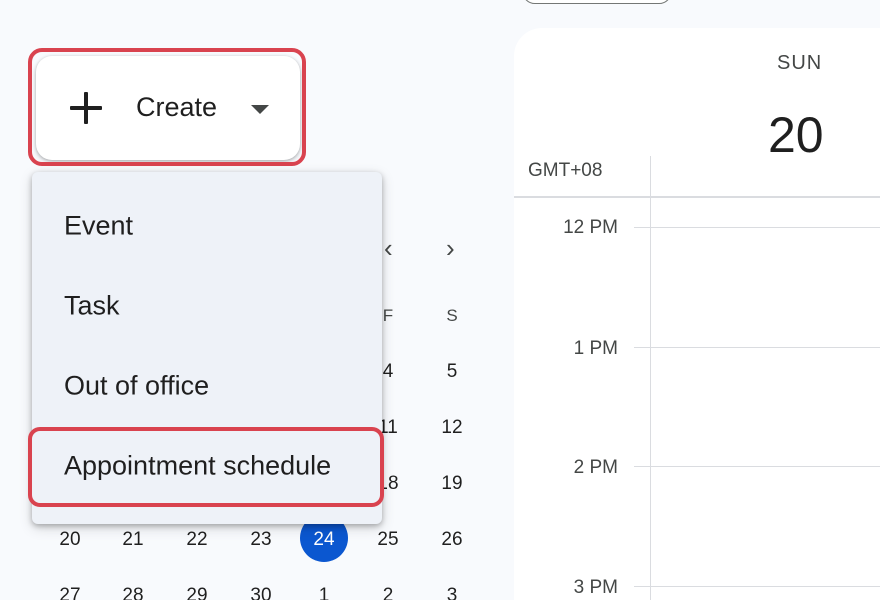 The height and width of the screenshot is (600, 880). What do you see at coordinates (260, 109) in the screenshot?
I see `caret-down-icon` at bounding box center [260, 109].